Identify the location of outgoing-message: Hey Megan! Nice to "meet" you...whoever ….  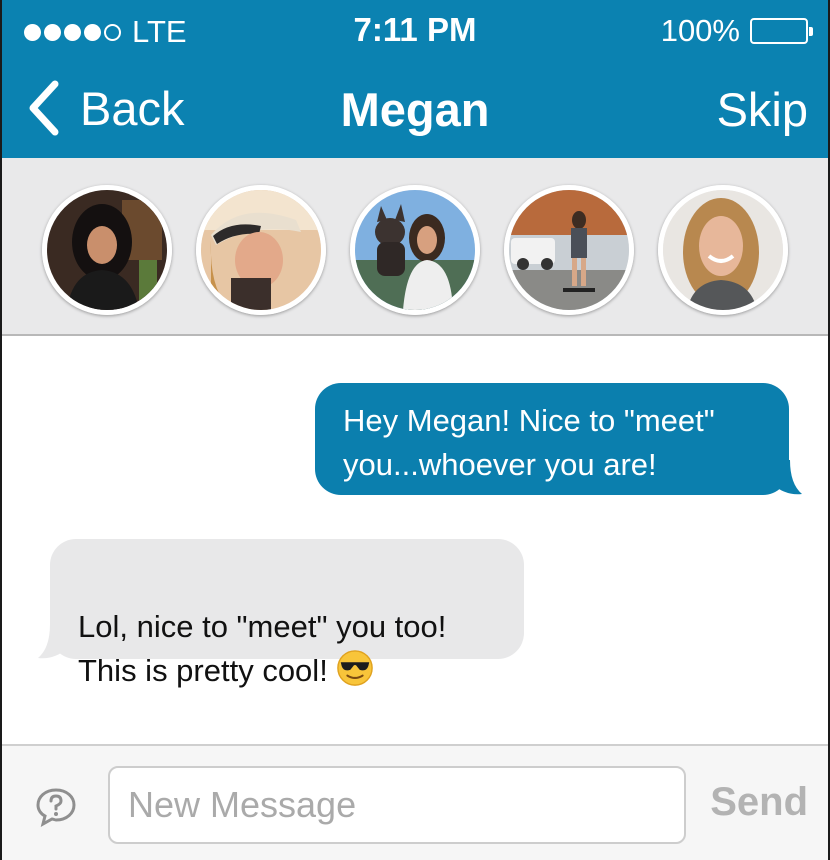
(552, 439).